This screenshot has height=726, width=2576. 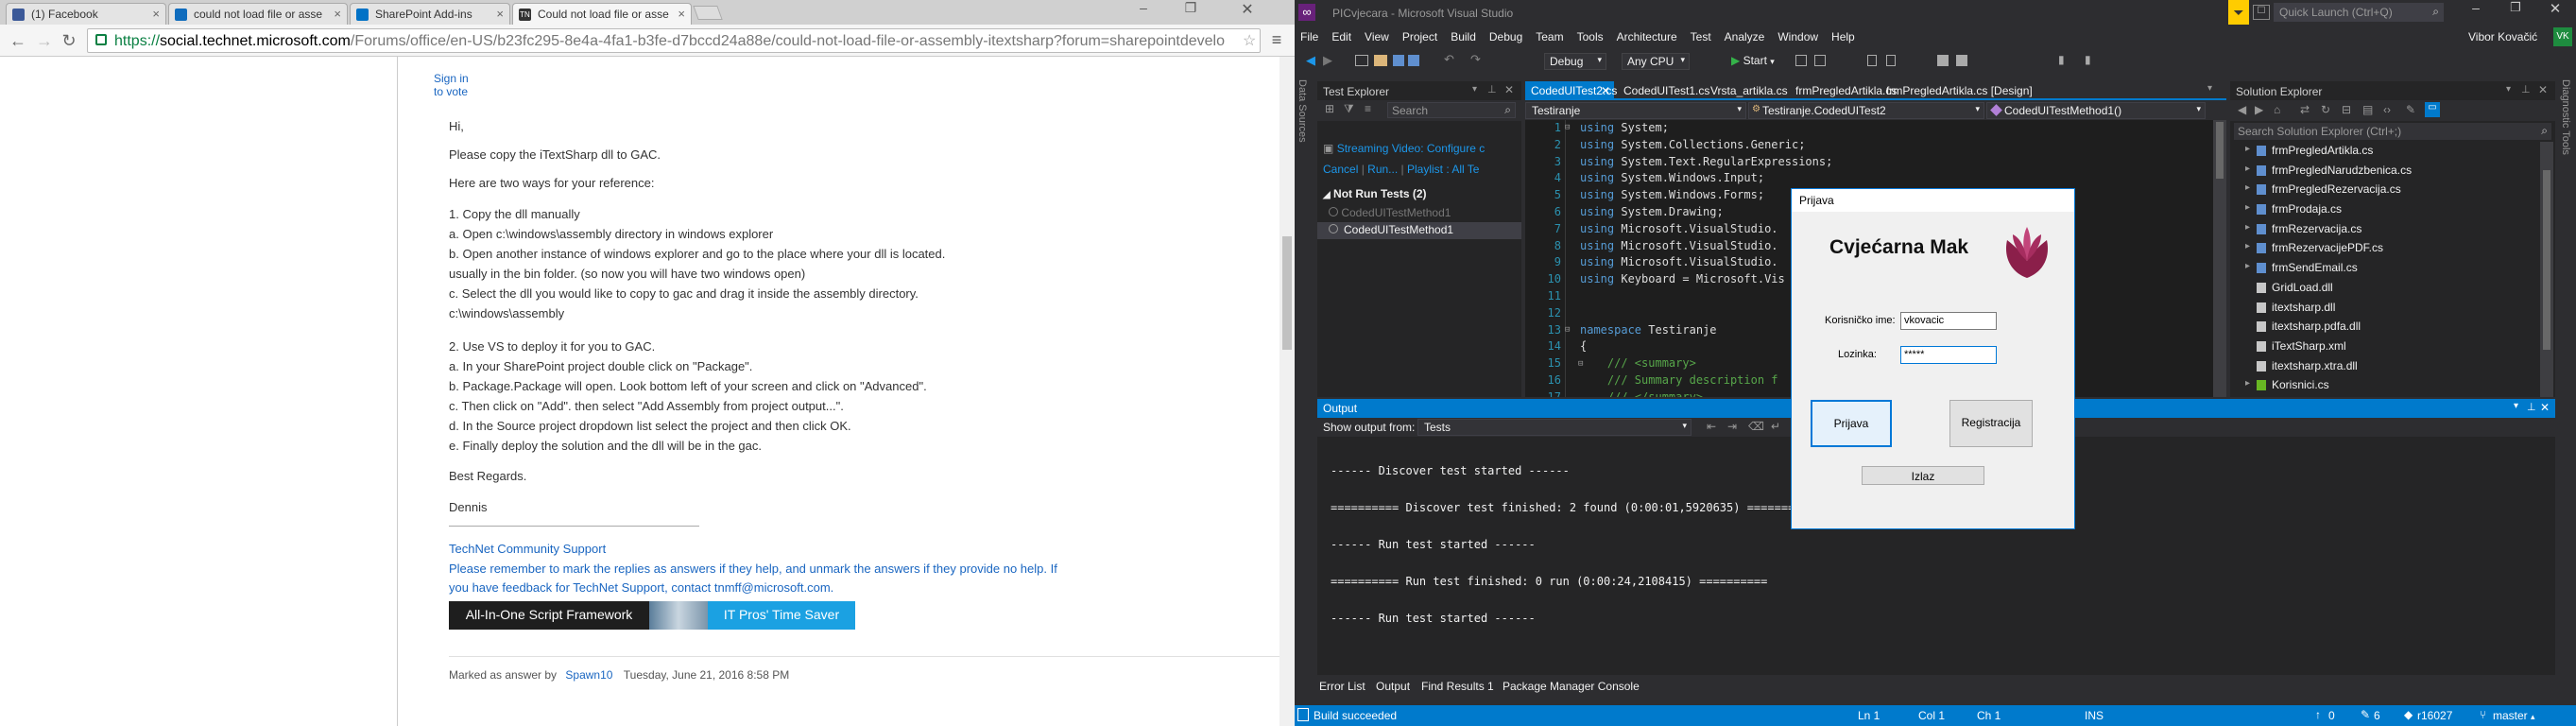 I want to click on solution-scrollbar, so click(x=2546, y=270).